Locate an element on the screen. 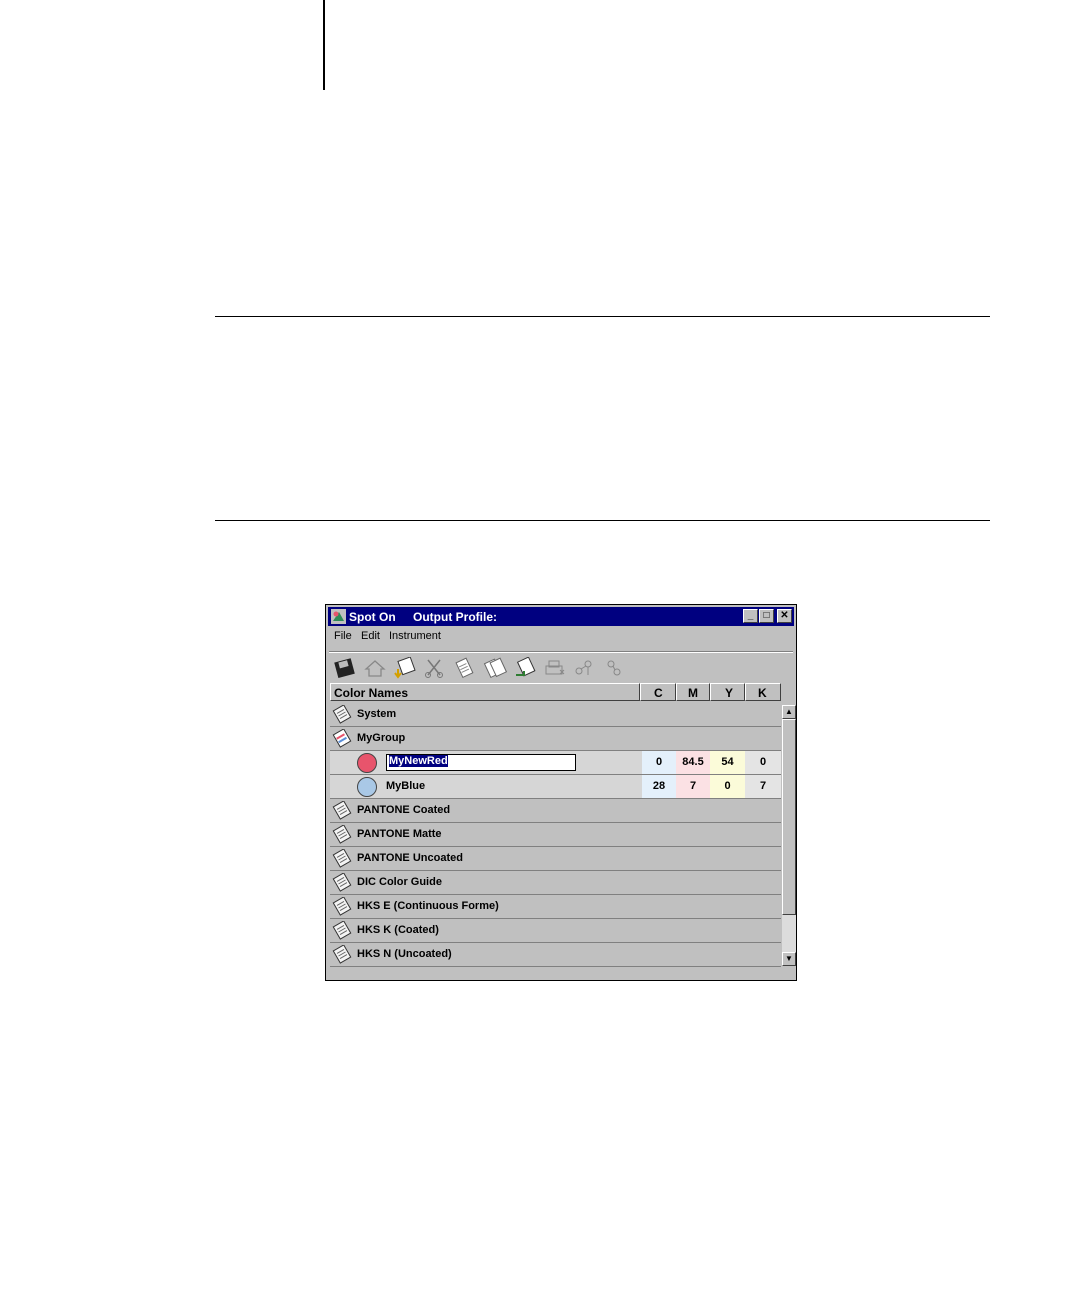 The height and width of the screenshot is (1296, 1080). col-header-y: Y is located at coordinates (727, 692).